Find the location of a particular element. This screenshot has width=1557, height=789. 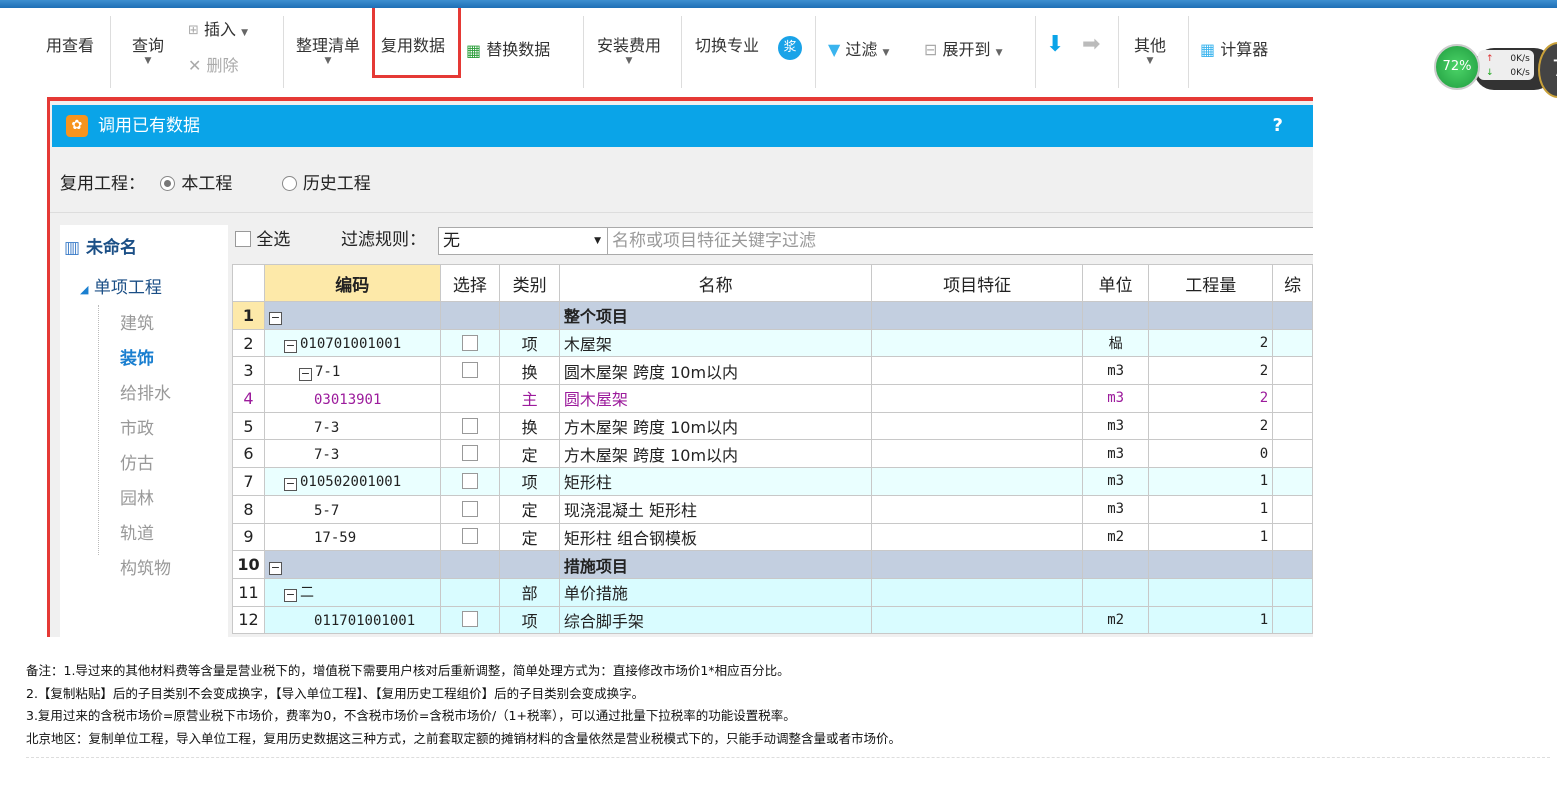

tree-item: 建筑 is located at coordinates (137, 321).